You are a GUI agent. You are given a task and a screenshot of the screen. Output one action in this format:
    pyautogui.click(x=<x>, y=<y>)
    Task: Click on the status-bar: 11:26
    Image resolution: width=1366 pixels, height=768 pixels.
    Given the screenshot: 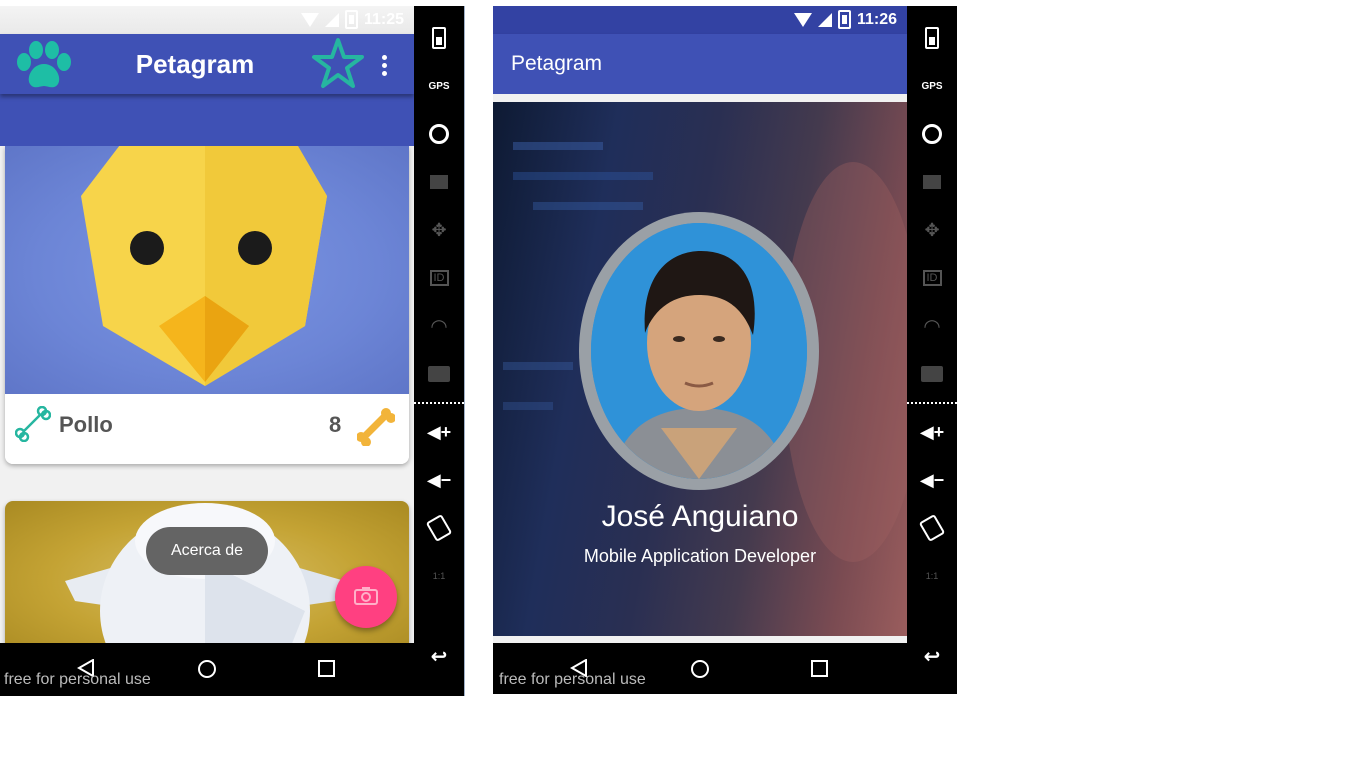 What is the action you would take?
    pyautogui.click(x=700, y=20)
    